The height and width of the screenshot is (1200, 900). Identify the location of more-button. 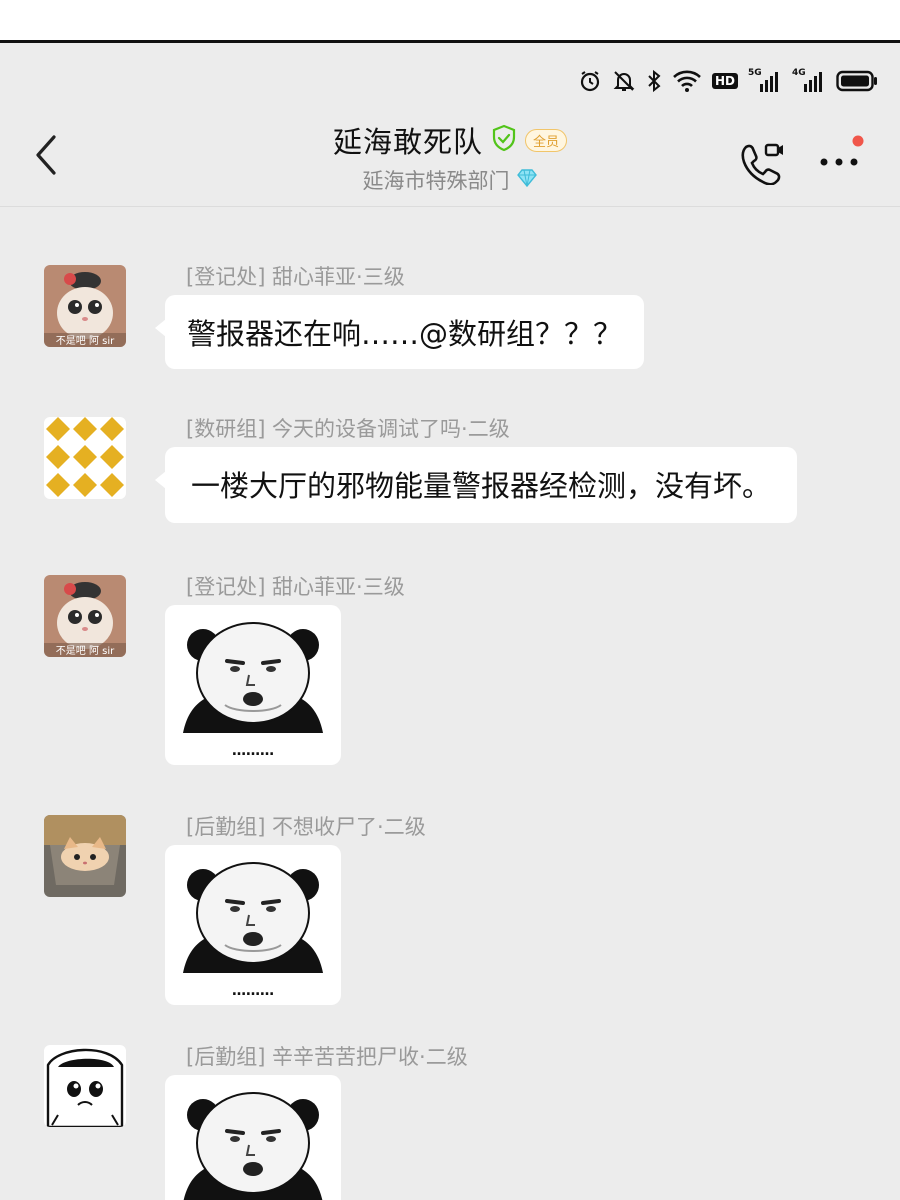
(843, 155).